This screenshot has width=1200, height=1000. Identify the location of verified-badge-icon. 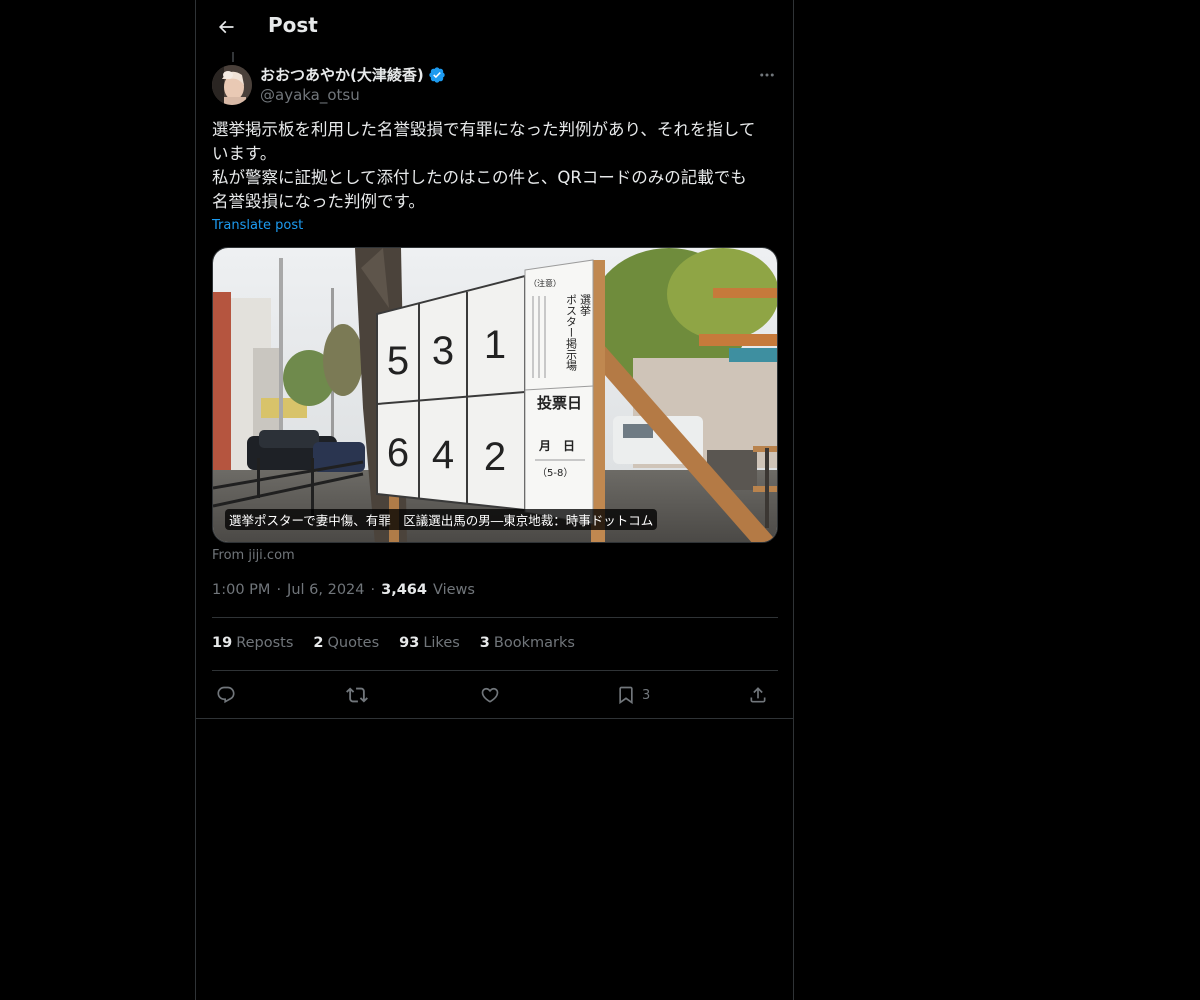
(437, 74).